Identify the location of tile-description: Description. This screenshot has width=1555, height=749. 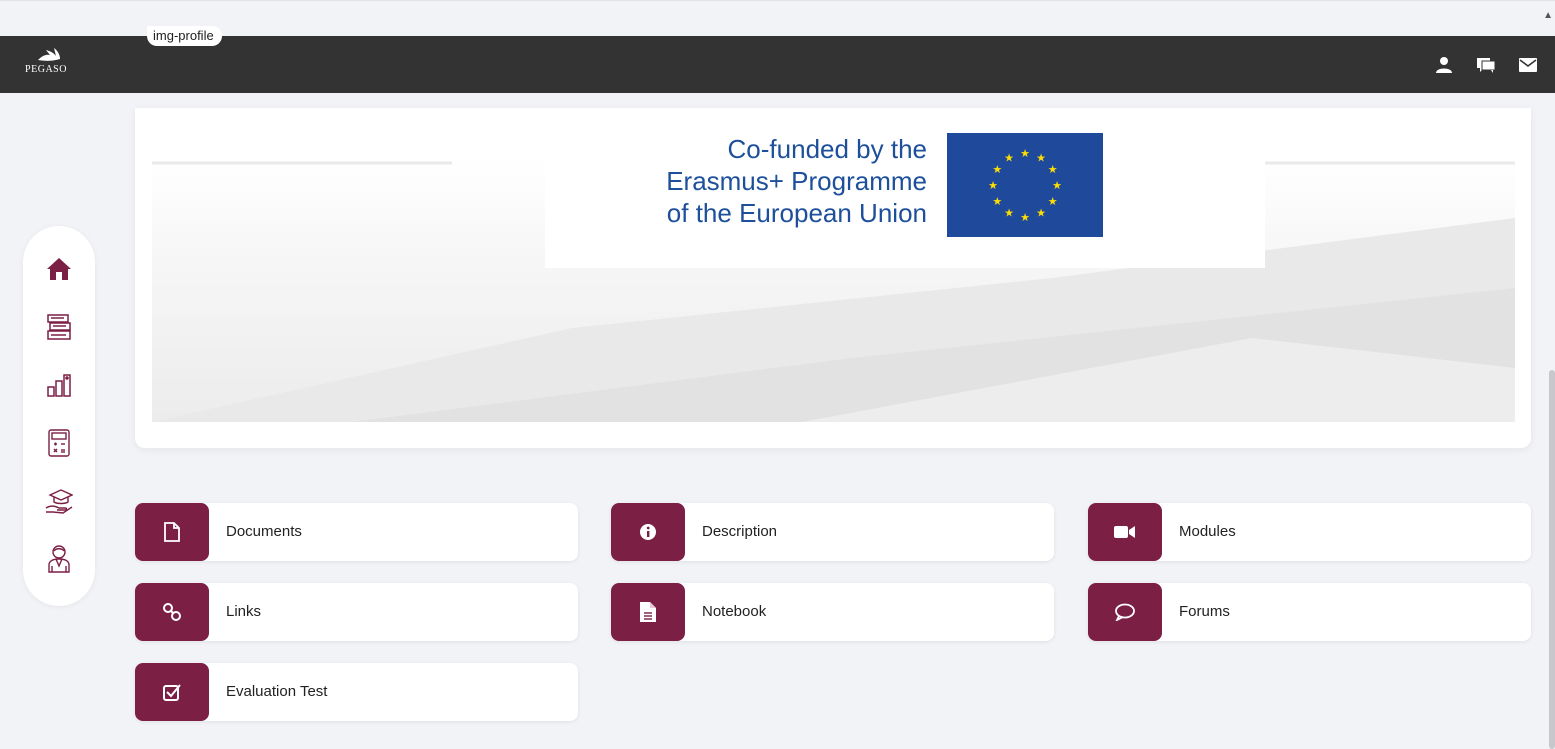
(832, 532).